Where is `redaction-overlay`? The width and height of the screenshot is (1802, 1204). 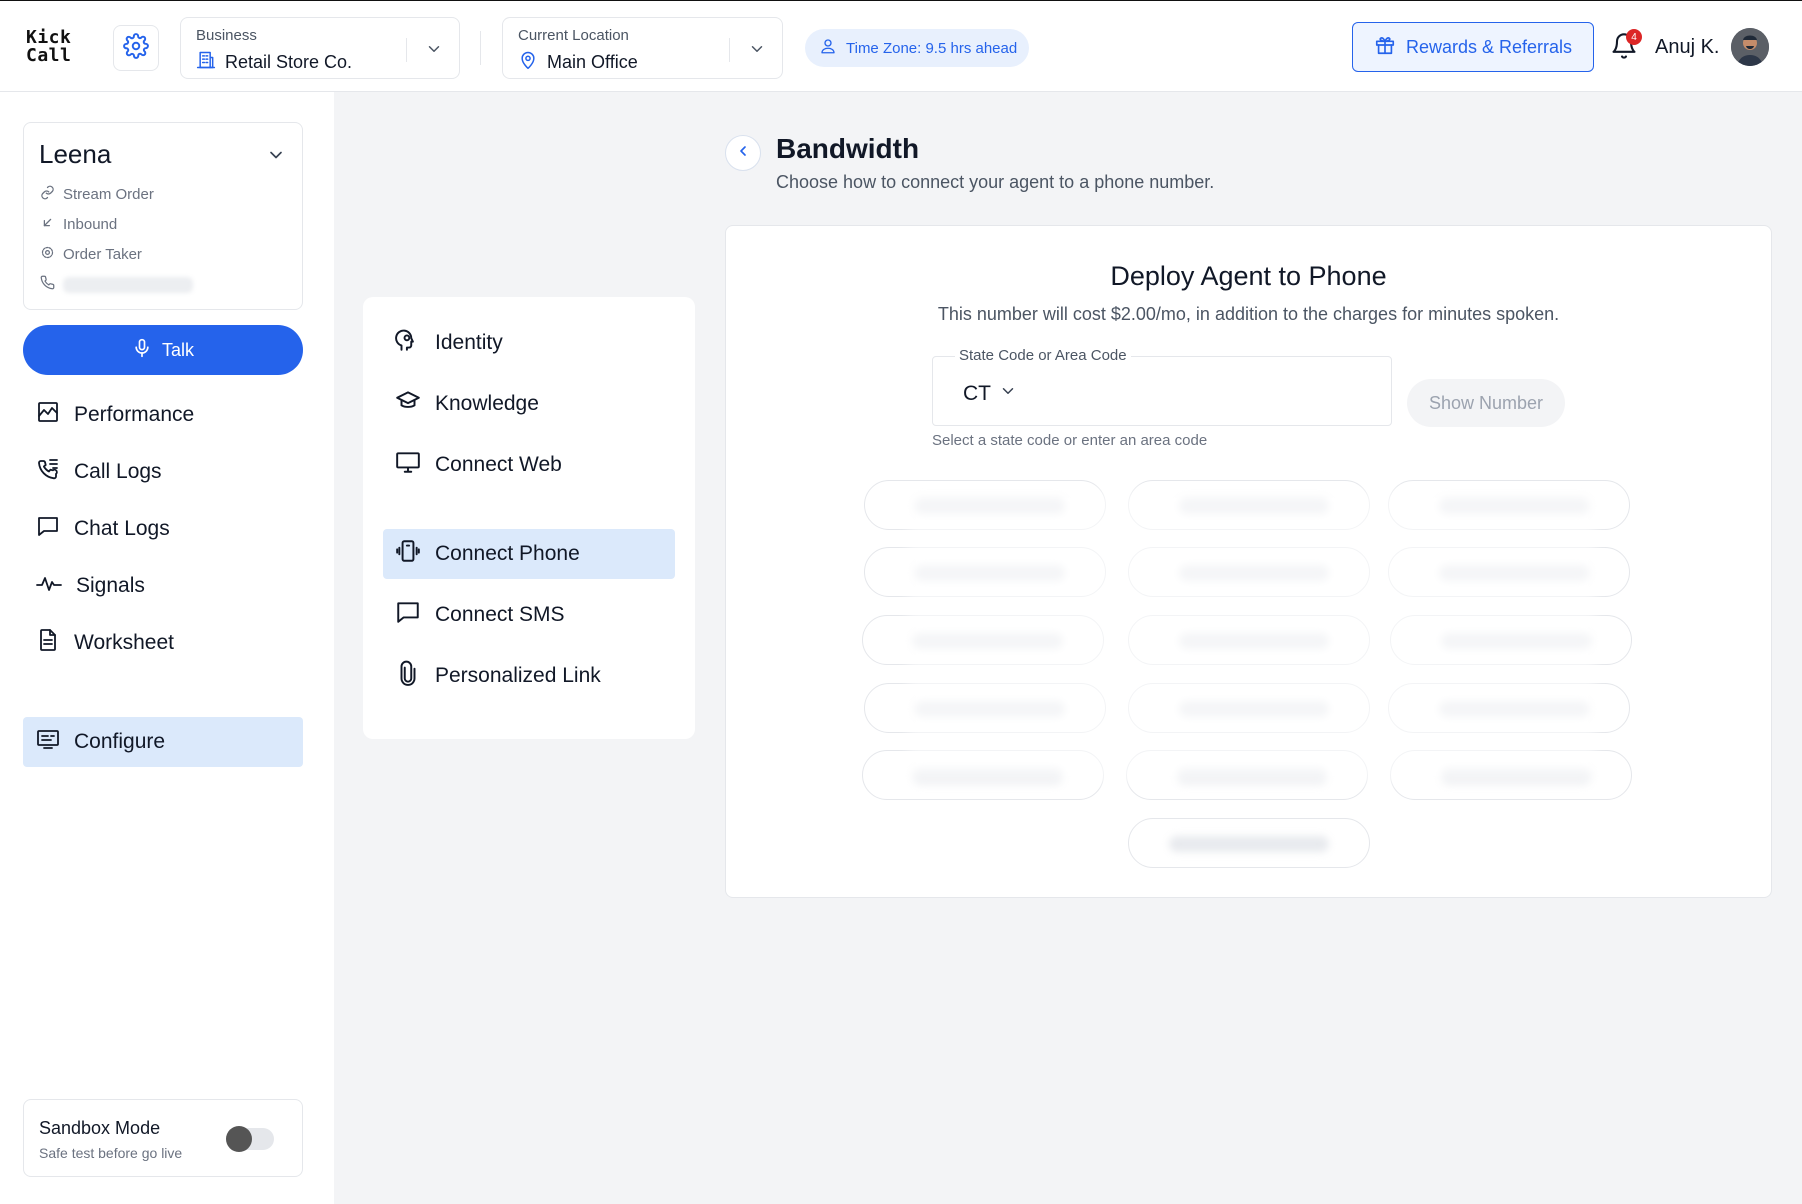 redaction-overlay is located at coordinates (1252, 637).